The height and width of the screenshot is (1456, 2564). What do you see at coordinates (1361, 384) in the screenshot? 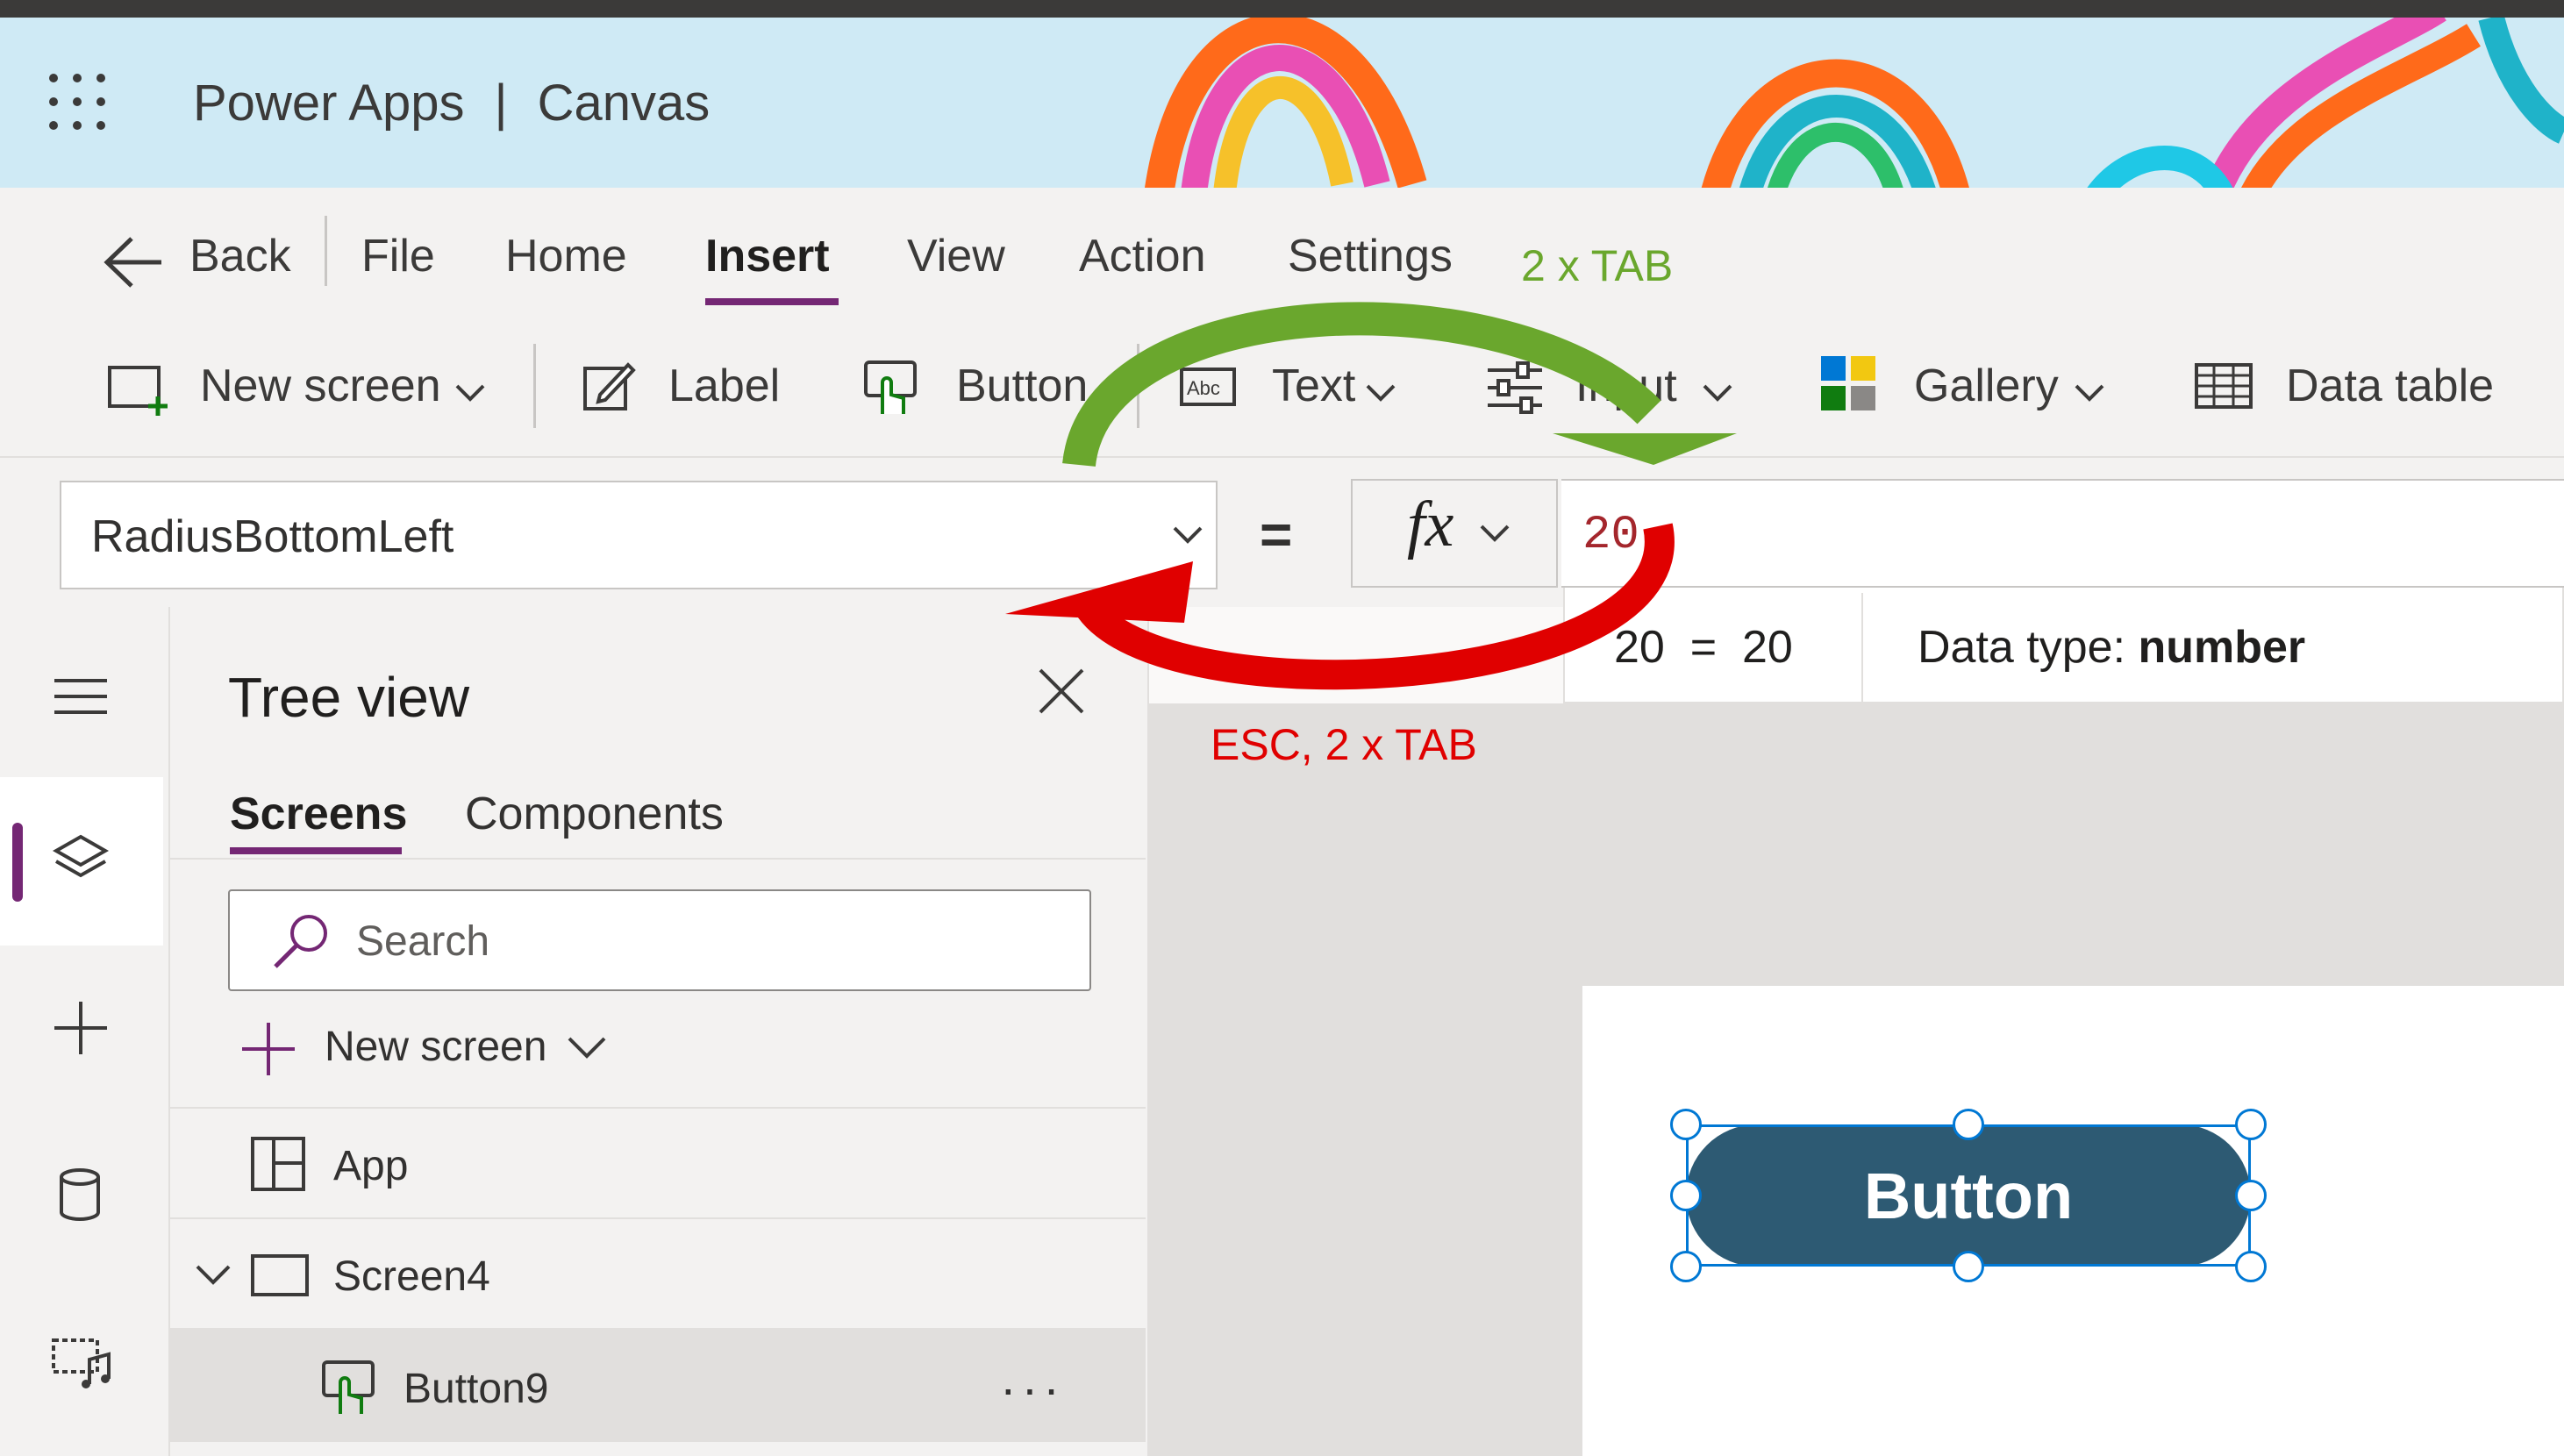
I see `green-forward-arrow` at bounding box center [1361, 384].